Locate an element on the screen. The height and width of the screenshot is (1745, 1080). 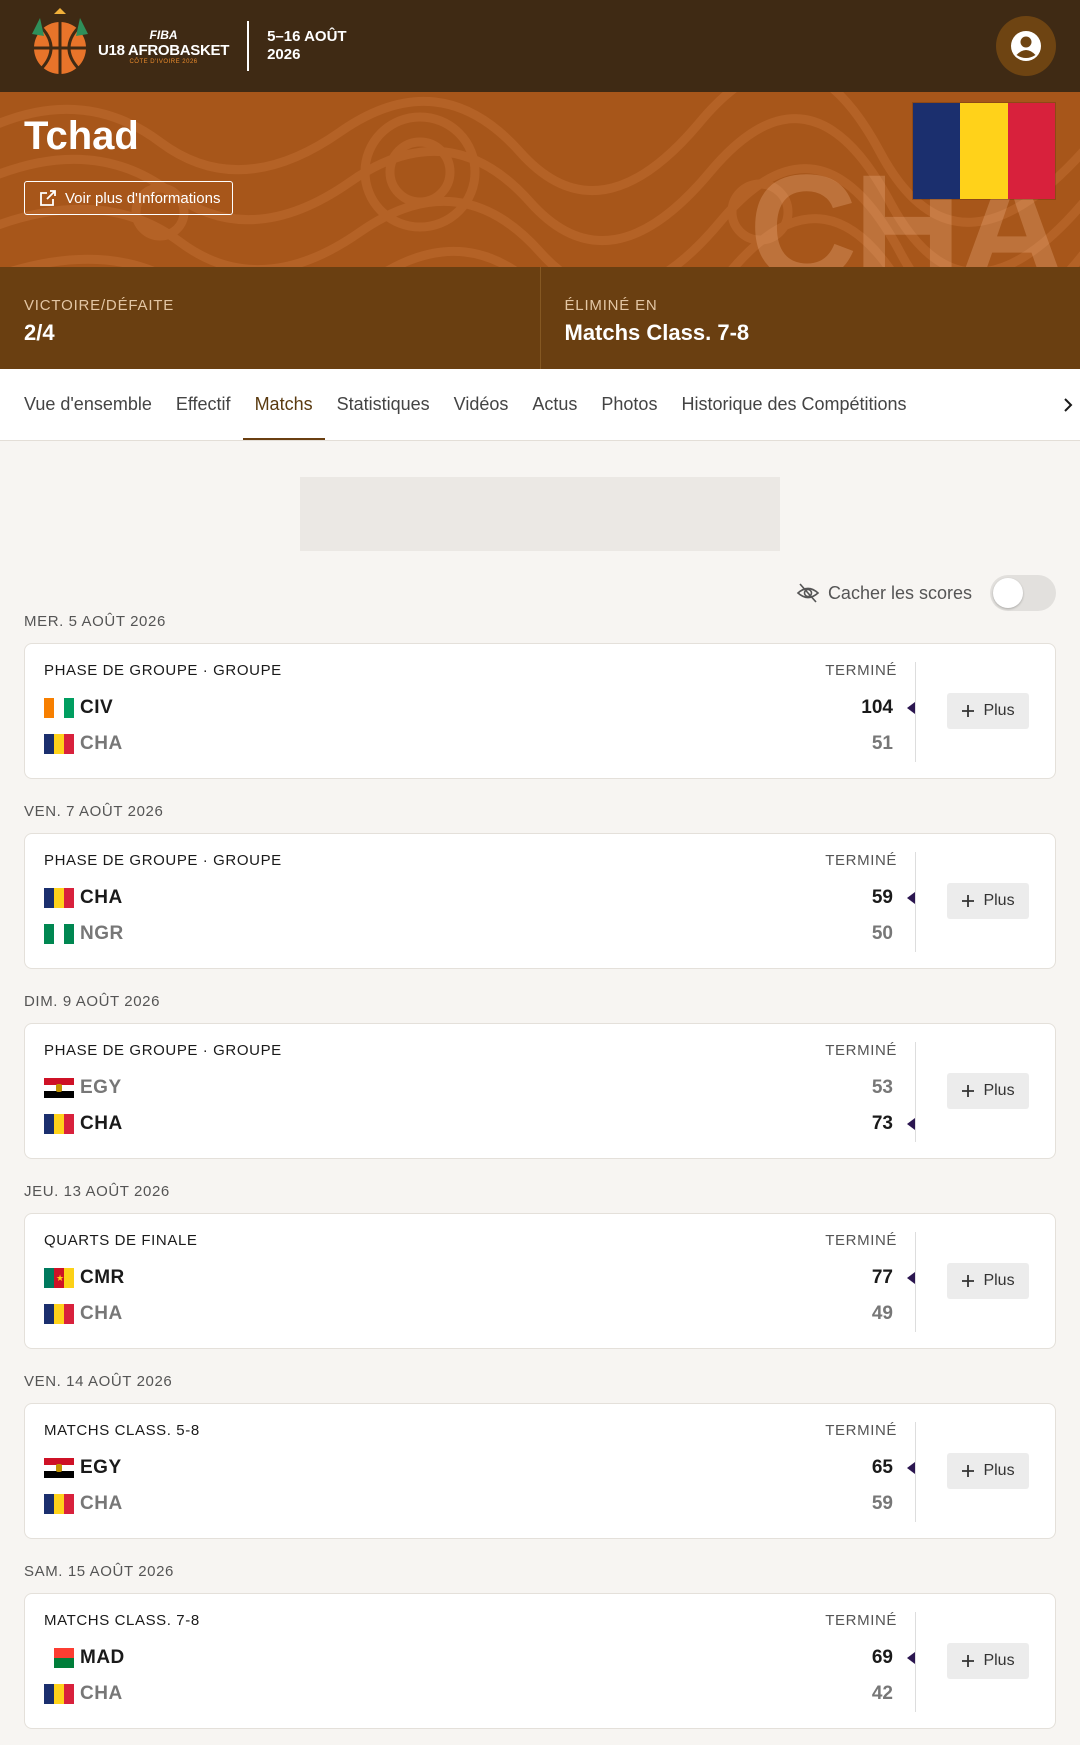
tab-3: Statistiques is located at coordinates (383, 404).